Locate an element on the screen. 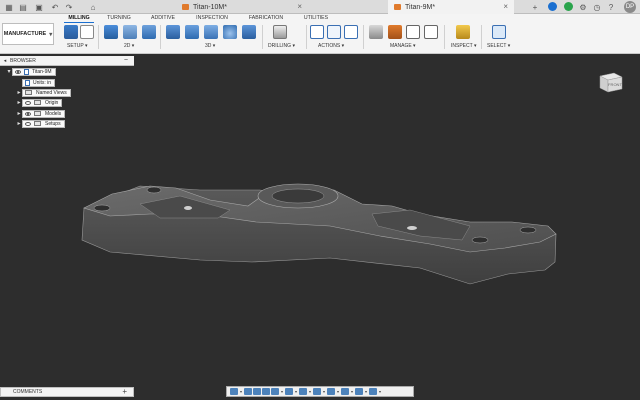  navigation-toolbar: ▾ ▾ ▾ ▾ ▾ ▾ ▾ ▾ ▾ is located at coordinates (320, 391).